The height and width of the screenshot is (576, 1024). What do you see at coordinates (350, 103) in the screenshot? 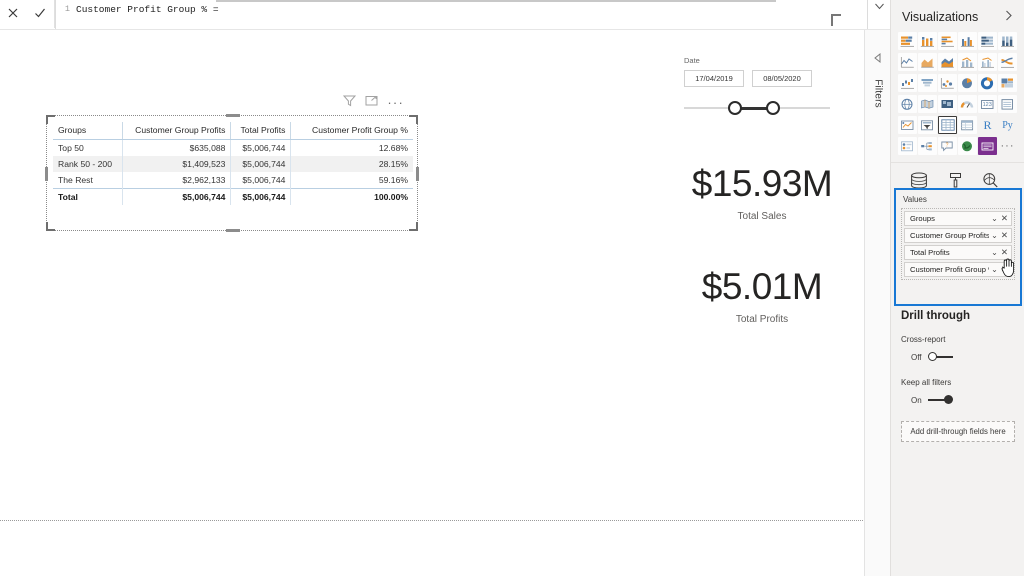
I see `filter-icon` at bounding box center [350, 103].